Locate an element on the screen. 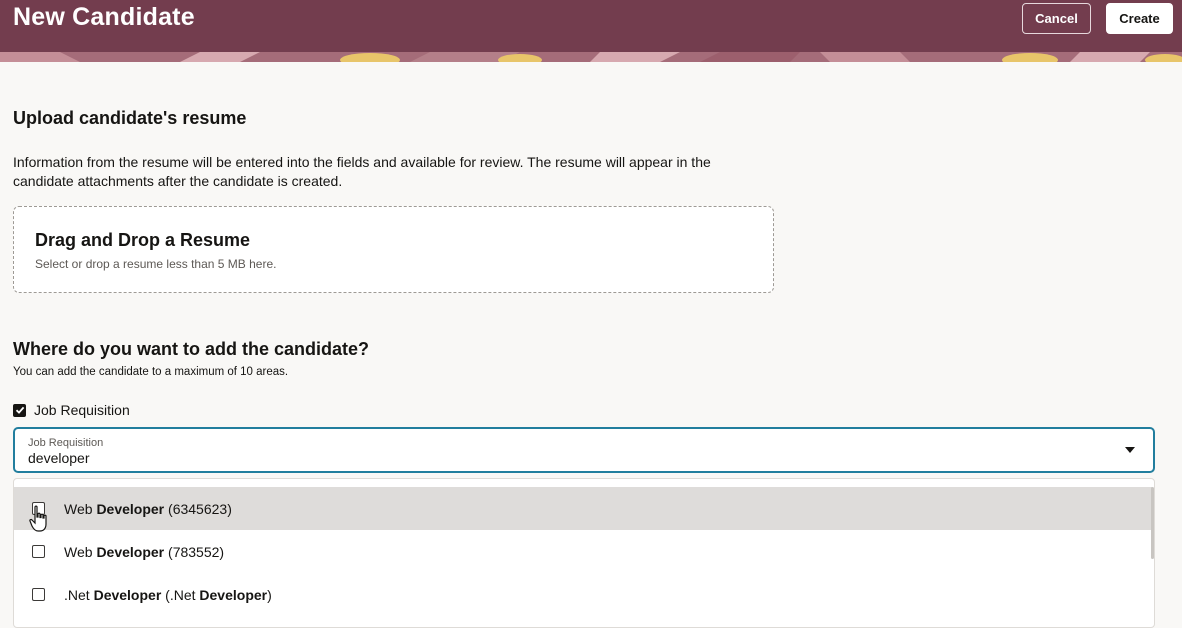 The height and width of the screenshot is (628, 1182). dropzone-title: Drag and Drop a Resume is located at coordinates (143, 240).